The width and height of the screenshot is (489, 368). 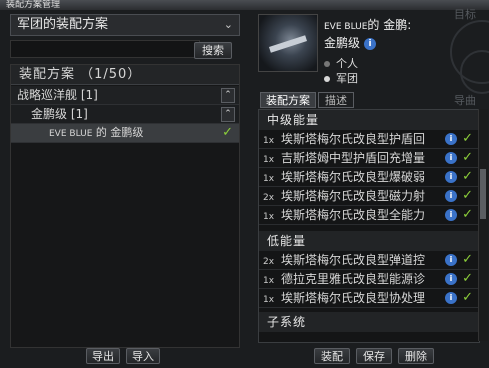 I want to click on search-button: 搜索, so click(x=213, y=50).